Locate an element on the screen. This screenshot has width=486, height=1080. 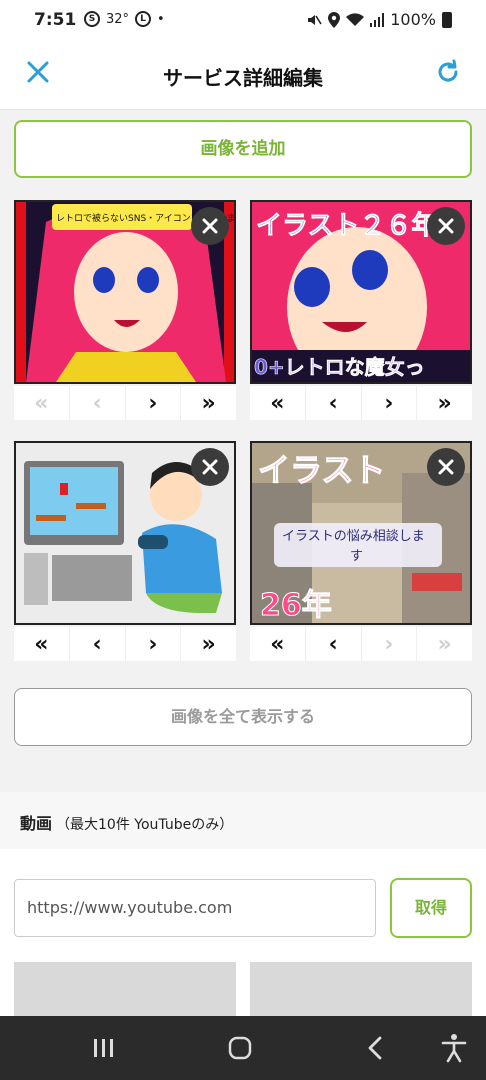
status-right: 100% is located at coordinates (379, 19).